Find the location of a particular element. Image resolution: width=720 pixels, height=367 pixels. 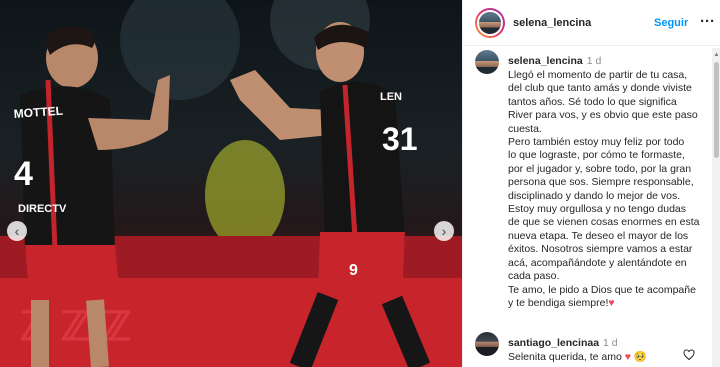

scroll-up-icon: ▲ is located at coordinates (716, 55).